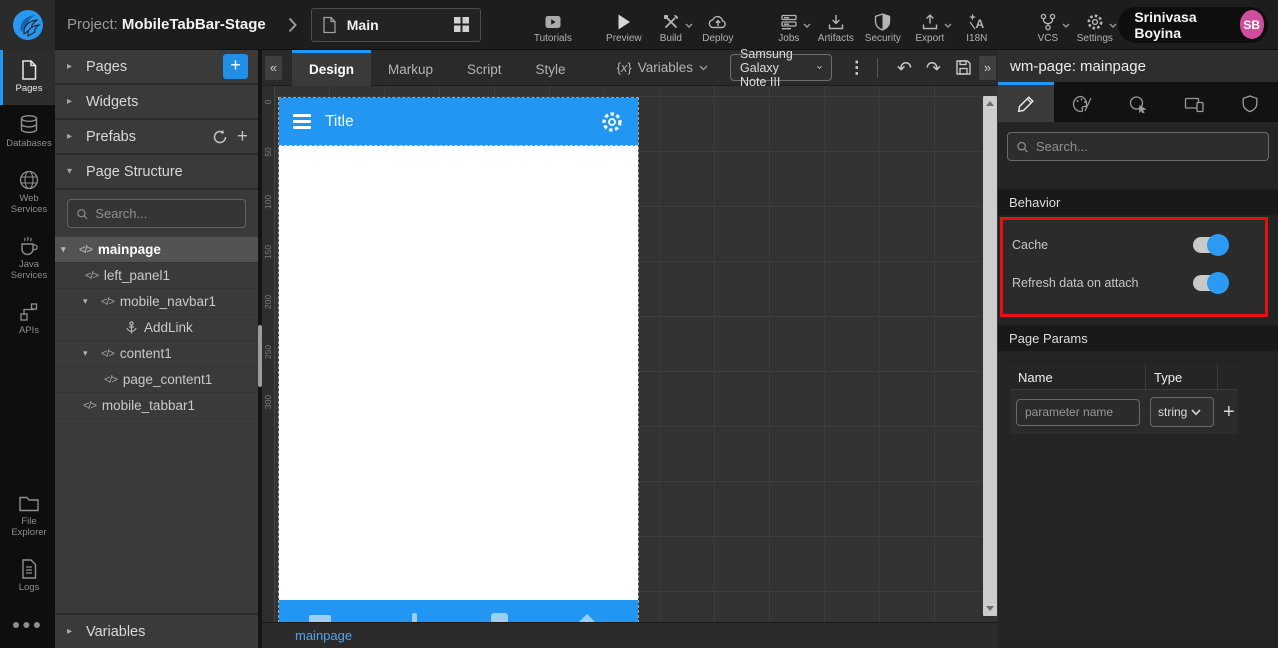 The width and height of the screenshot is (1278, 648). I want to click on sidebar-item-web-services: Web Services, so click(27, 193).